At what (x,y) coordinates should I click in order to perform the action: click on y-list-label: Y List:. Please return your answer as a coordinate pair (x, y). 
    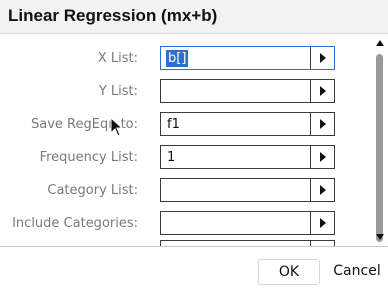
    Looking at the image, I should click on (118, 91).